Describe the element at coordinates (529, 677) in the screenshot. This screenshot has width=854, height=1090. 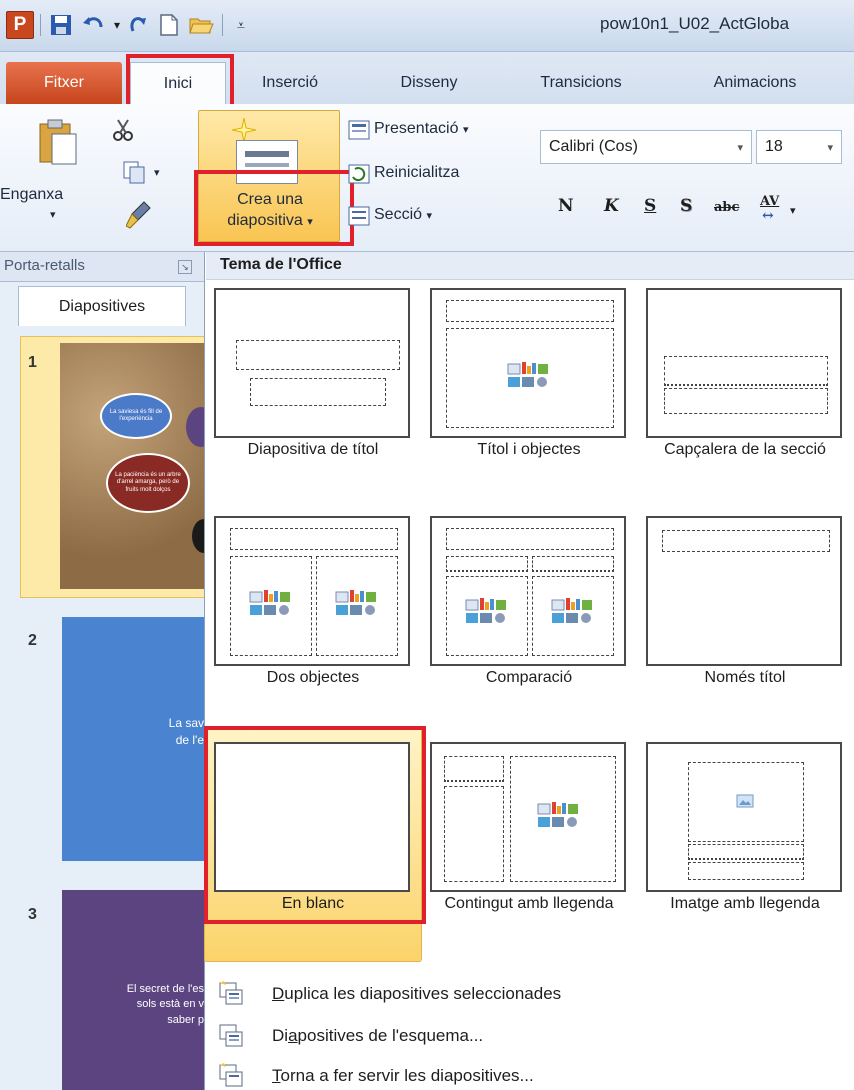
I see `layout-comparison-label: Comparació` at that location.